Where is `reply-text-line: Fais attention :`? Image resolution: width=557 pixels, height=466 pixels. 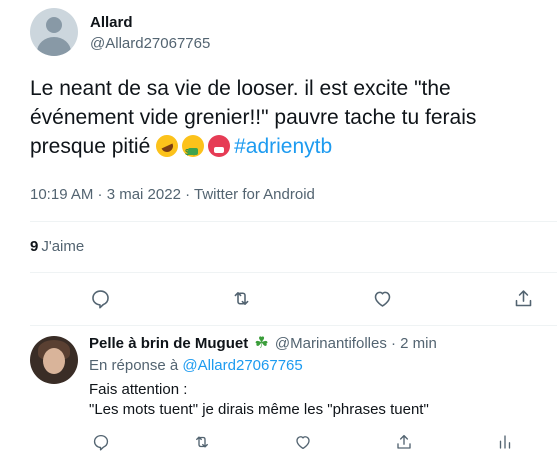
reply-text-line: Fais attention : is located at coordinates (138, 389).